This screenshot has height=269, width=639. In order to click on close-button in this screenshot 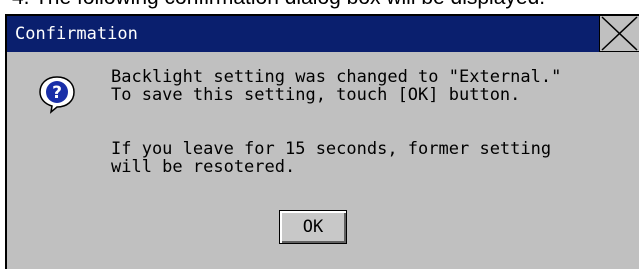, I will do `click(619, 34)`.